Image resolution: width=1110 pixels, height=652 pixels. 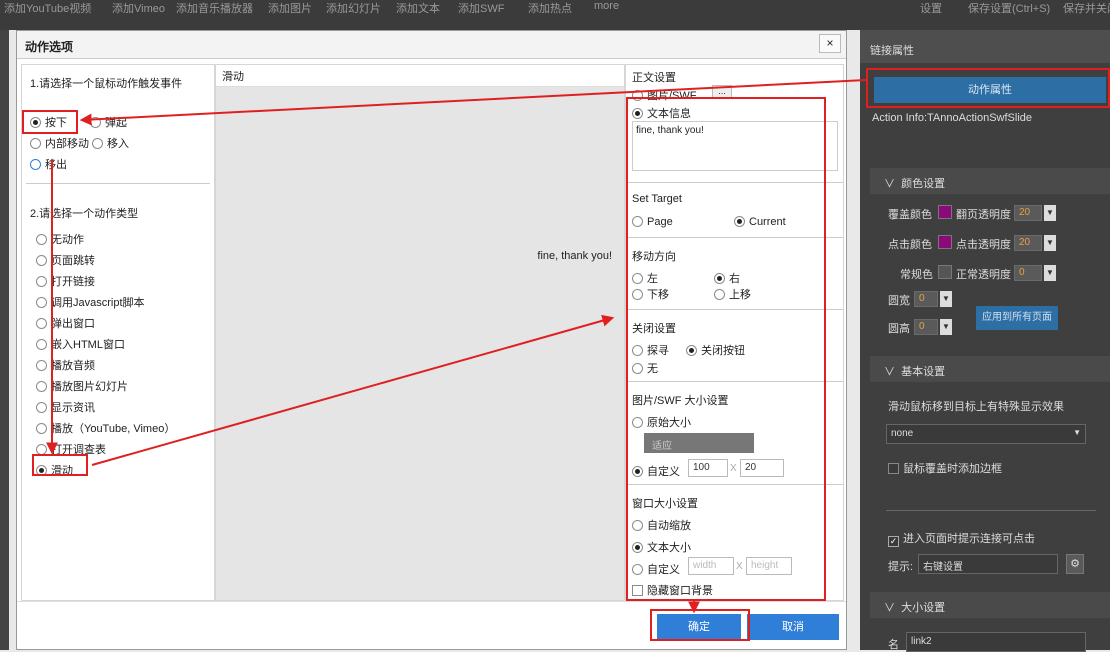 What do you see at coordinates (945, 242) in the screenshot?
I see `click-color-swatch` at bounding box center [945, 242].